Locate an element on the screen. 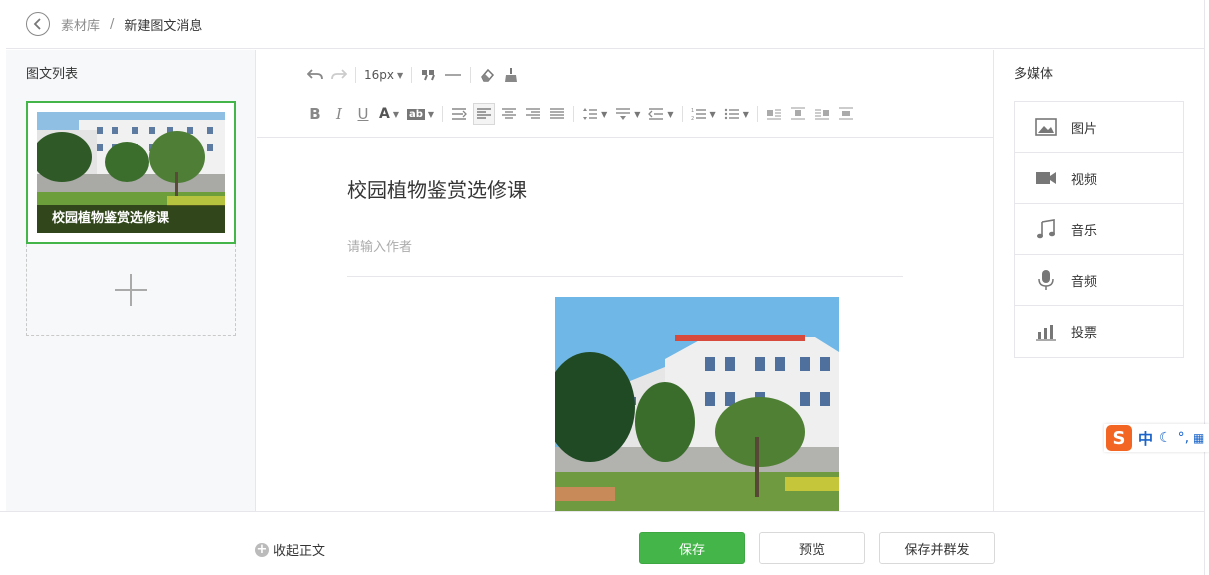  align-left-icon is located at coordinates (484, 113).